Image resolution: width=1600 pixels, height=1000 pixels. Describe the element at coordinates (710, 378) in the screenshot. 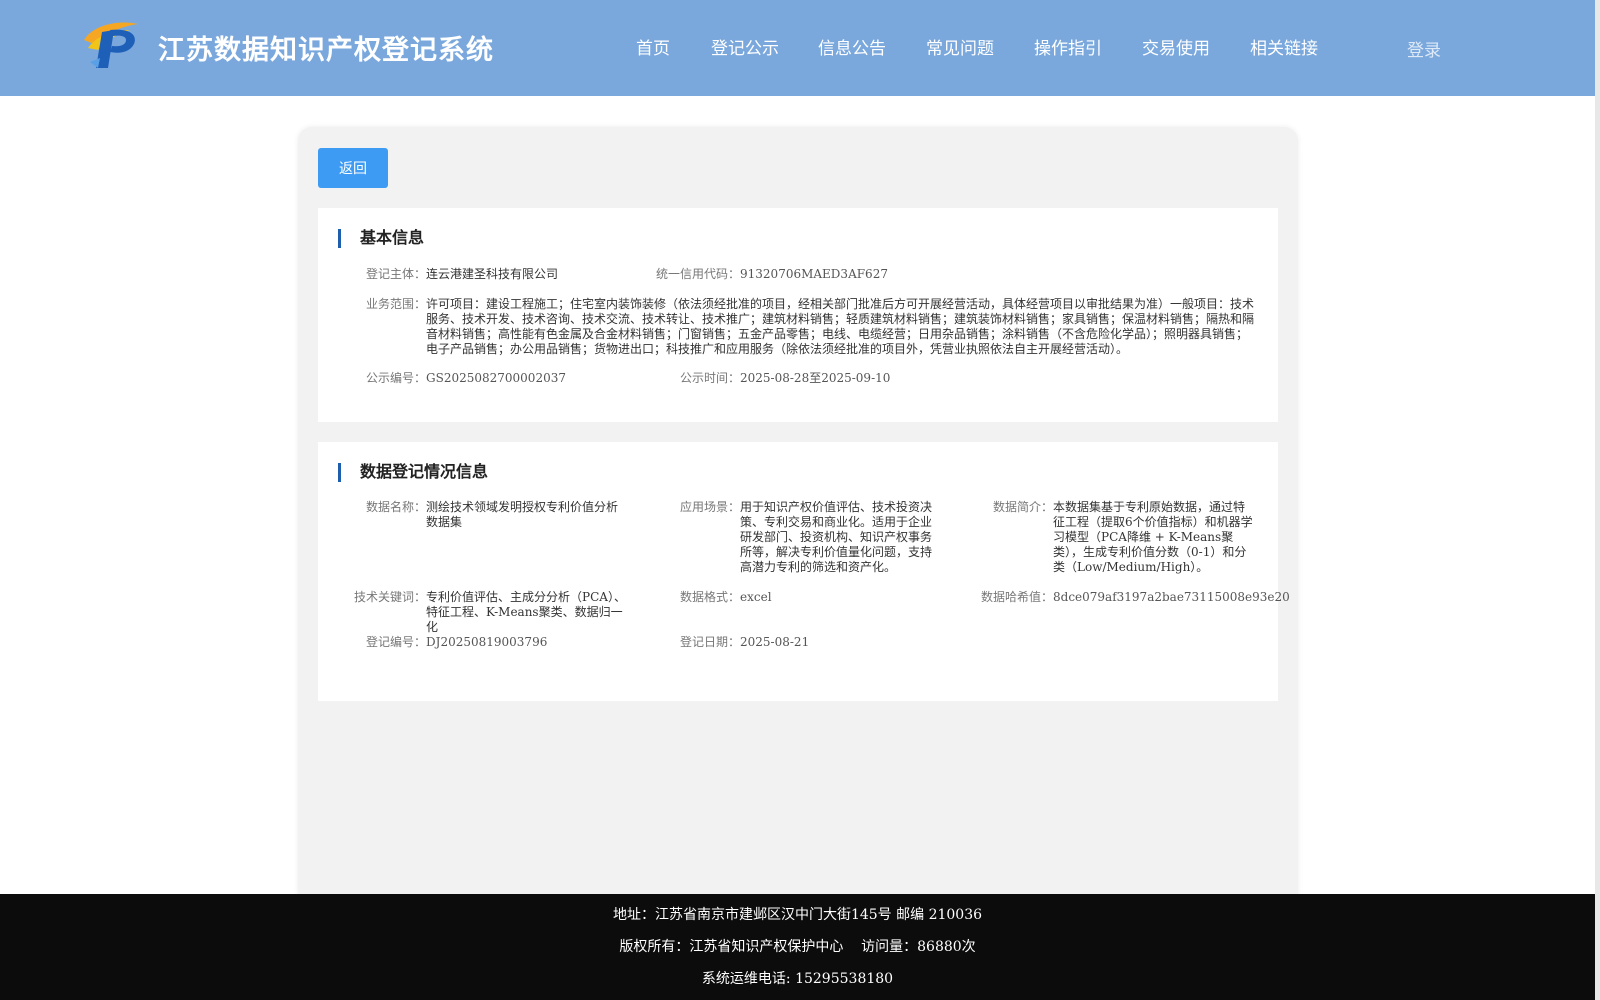

I see `label-publicity-time: 公示时间：` at that location.